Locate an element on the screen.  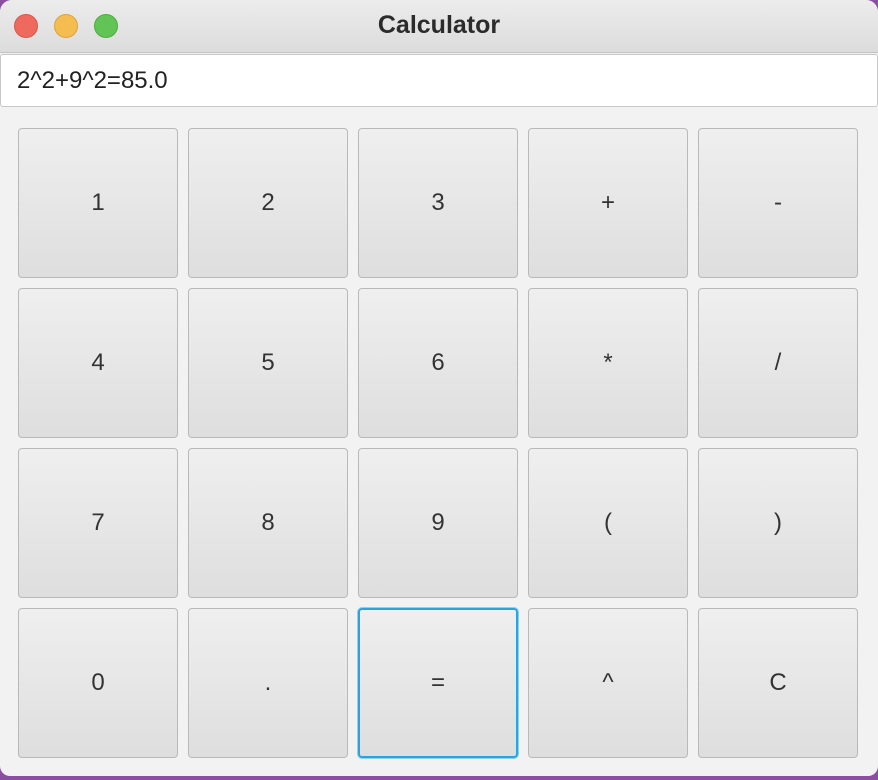
key-divide-button: / is located at coordinates (778, 363).